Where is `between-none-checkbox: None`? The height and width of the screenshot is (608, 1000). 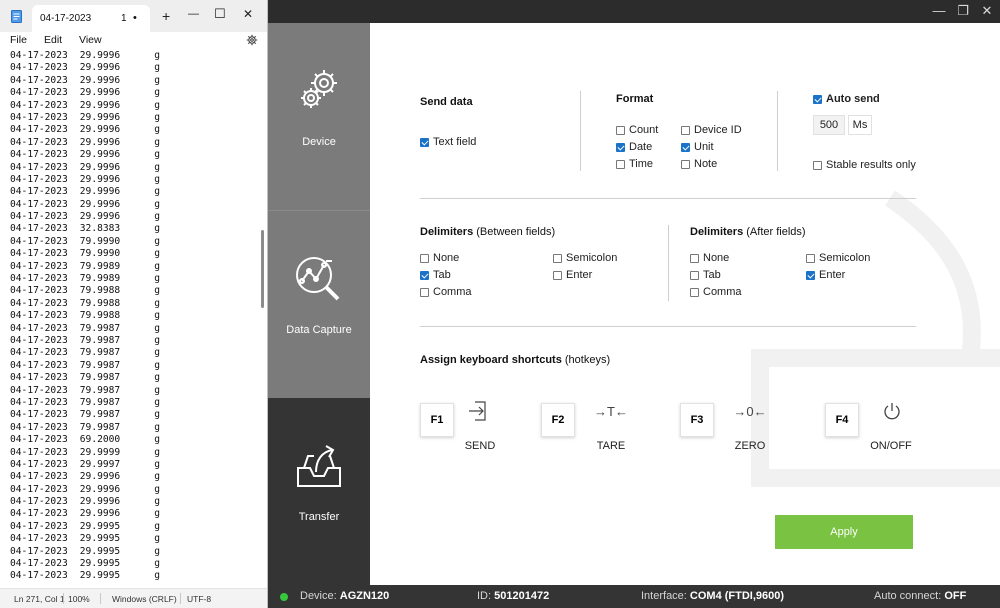
between-none-checkbox: None is located at coordinates (439, 258).